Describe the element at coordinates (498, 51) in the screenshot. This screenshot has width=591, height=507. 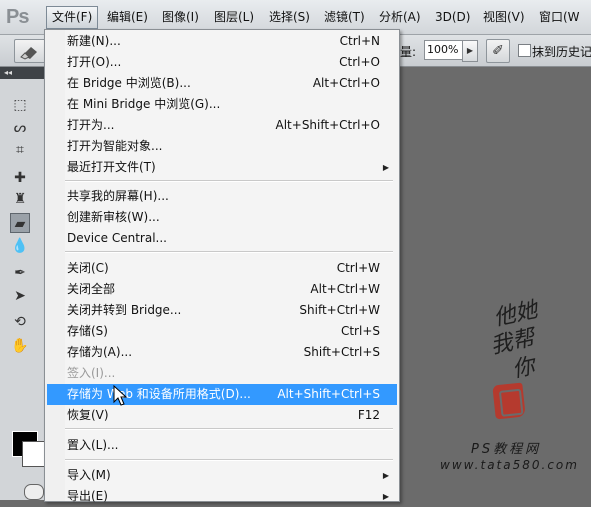
I see `airbrush-icon: ✐` at that location.